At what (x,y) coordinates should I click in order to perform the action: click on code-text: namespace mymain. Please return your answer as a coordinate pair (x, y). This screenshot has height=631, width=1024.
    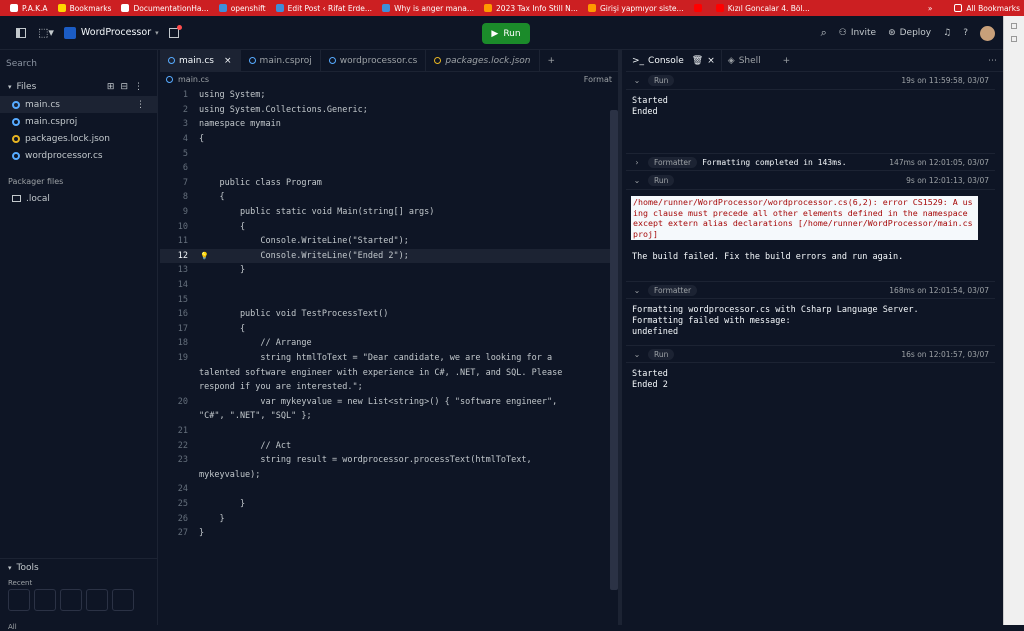
    Looking at the image, I should click on (240, 124).